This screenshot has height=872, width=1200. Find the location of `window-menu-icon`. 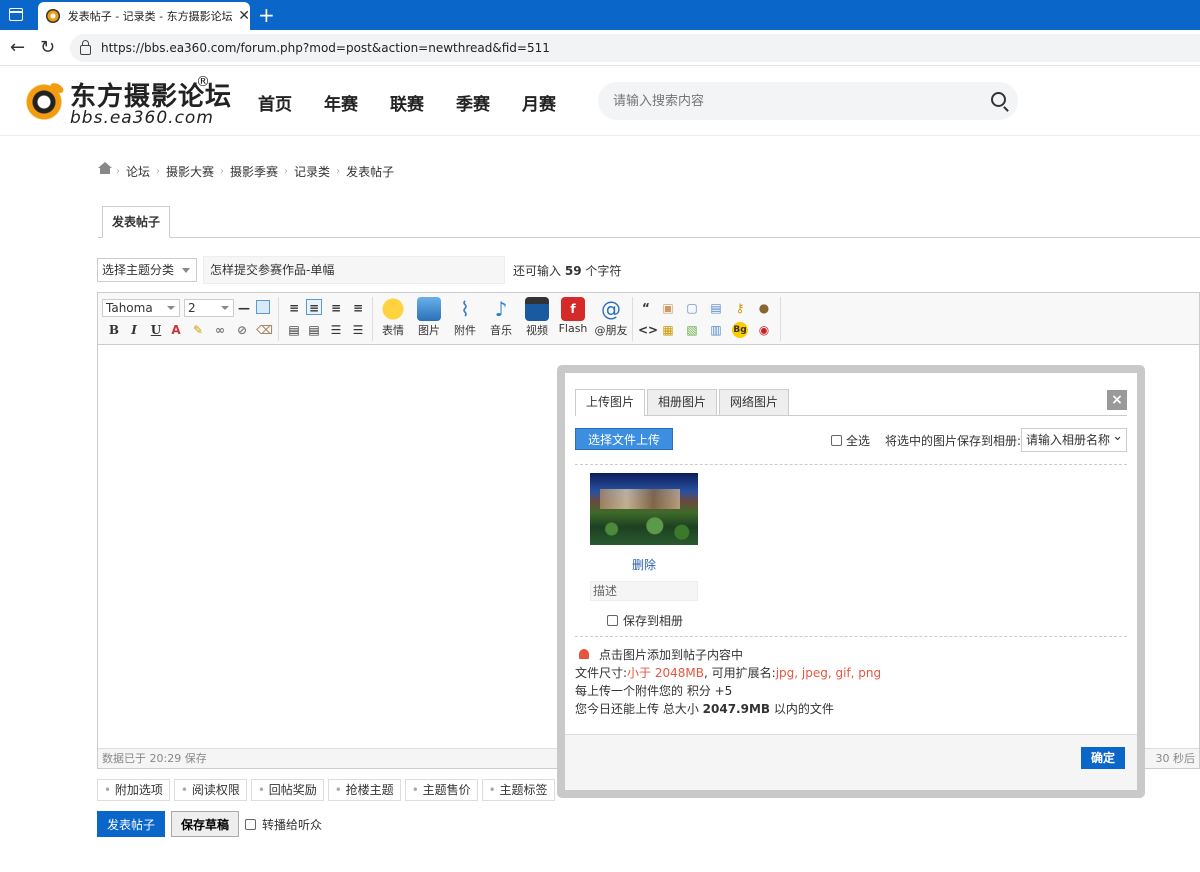

window-menu-icon is located at coordinates (16, 14).